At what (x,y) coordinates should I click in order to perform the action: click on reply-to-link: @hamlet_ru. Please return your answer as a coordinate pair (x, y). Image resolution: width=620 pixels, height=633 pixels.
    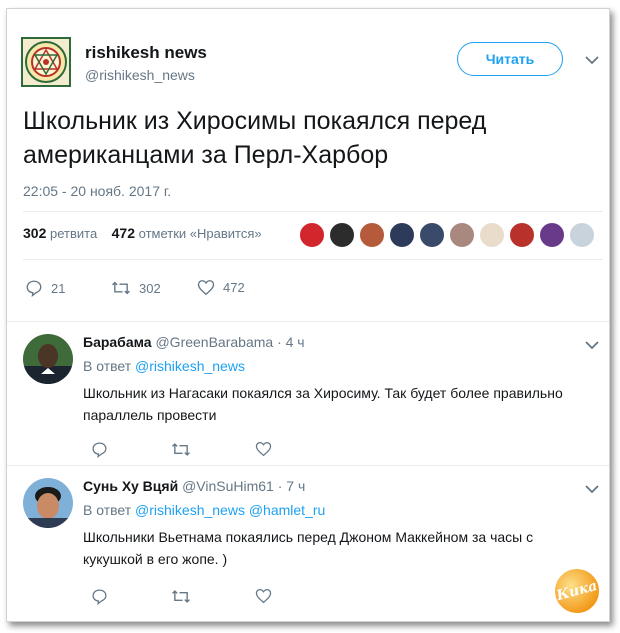
    Looking at the image, I should click on (287, 510).